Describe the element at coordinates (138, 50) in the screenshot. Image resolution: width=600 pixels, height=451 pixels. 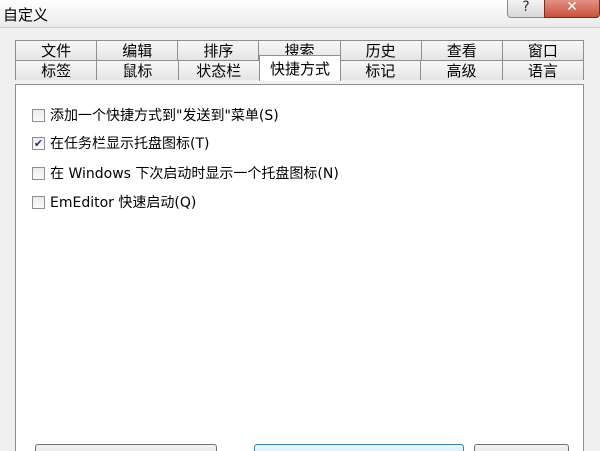
I see `tab-edit: 编辑` at that location.